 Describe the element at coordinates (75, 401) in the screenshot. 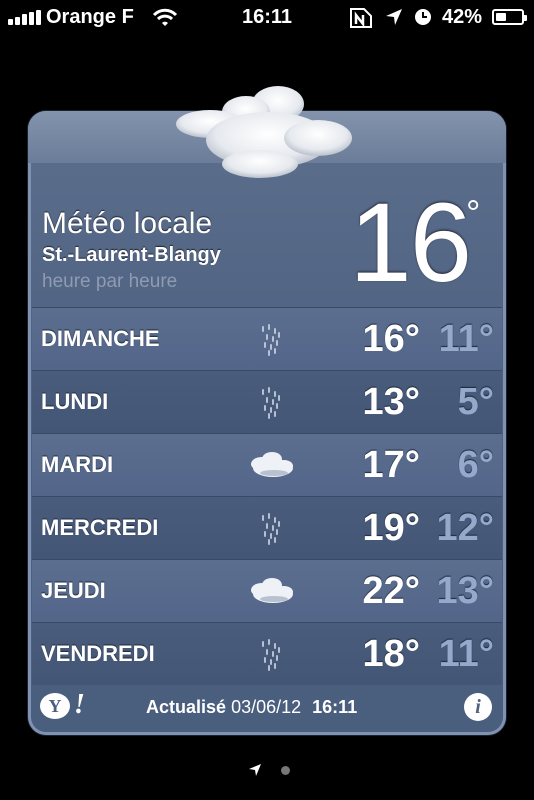

I see `forecast-day: LUNDI` at that location.